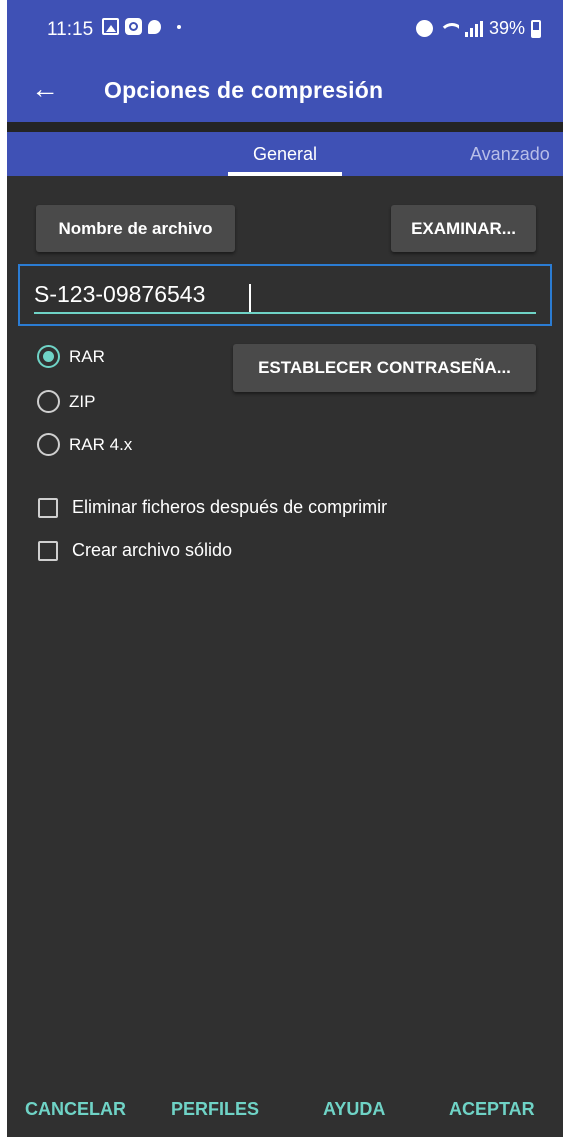 This screenshot has height=1137, width=563. I want to click on tab-bar: General Avanzado, so click(285, 154).